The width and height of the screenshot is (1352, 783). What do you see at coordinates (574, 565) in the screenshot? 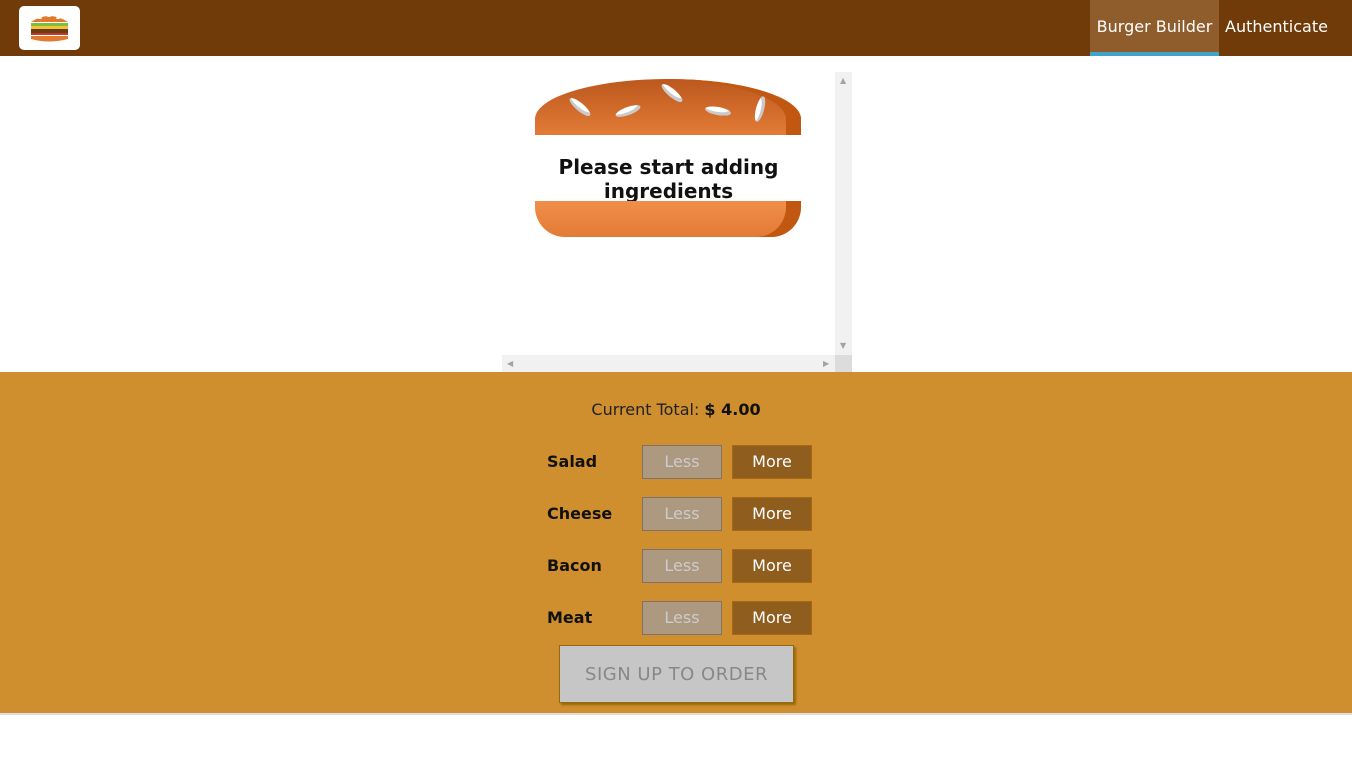
I see `ingredient-label-bacon: Bacon` at bounding box center [574, 565].